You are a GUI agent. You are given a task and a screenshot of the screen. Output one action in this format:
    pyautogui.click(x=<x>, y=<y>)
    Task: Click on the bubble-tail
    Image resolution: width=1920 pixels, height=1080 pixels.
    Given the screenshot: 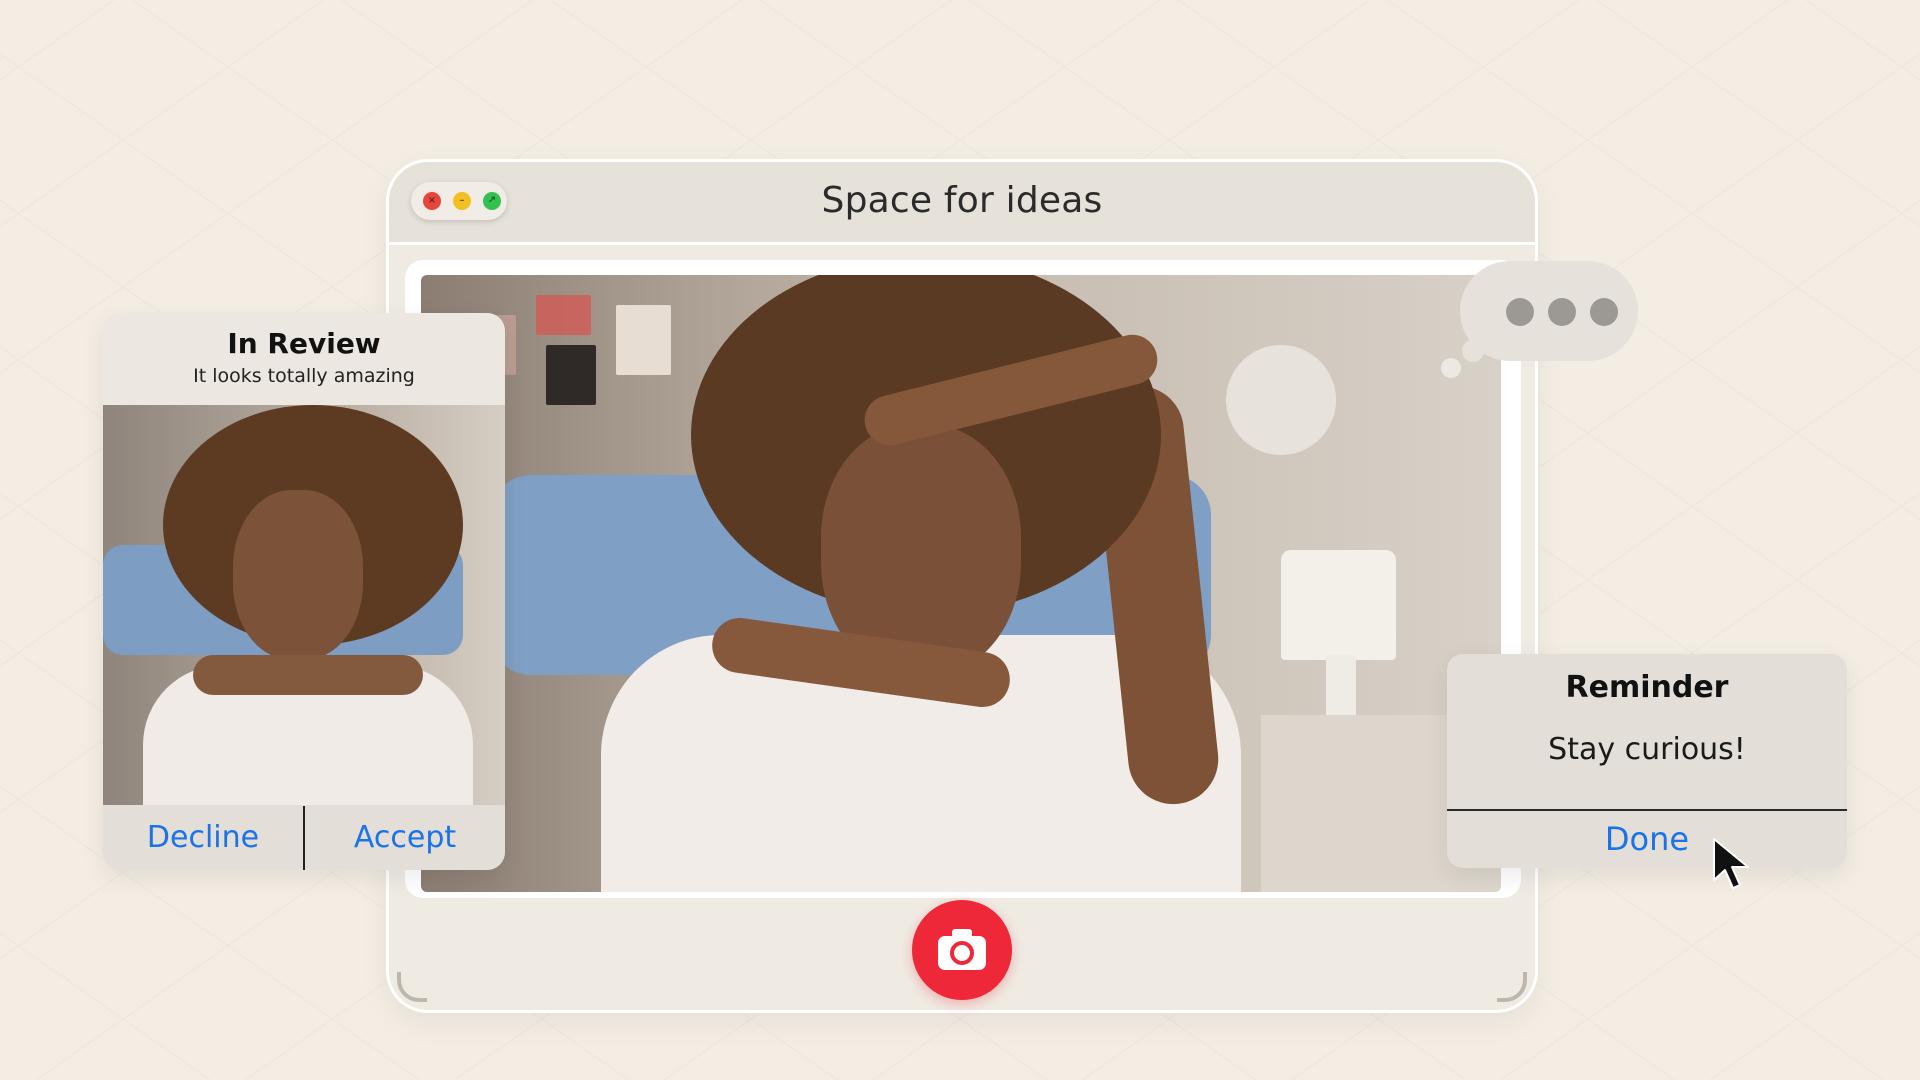 What is the action you would take?
    pyautogui.click(x=1473, y=351)
    